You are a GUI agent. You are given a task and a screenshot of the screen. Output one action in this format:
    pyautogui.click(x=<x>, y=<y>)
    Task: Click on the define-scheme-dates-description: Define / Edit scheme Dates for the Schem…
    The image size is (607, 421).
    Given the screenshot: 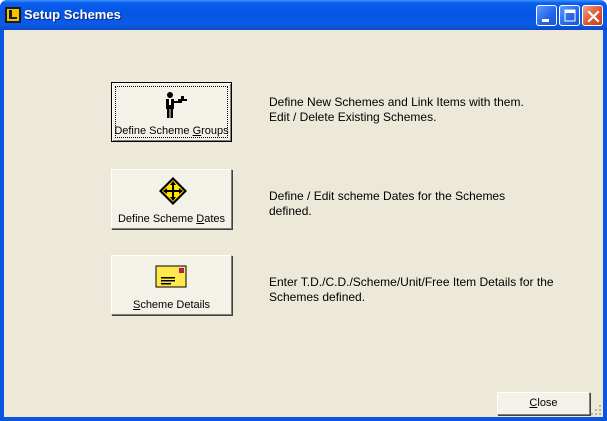 What is the action you would take?
    pyautogui.click(x=387, y=203)
    